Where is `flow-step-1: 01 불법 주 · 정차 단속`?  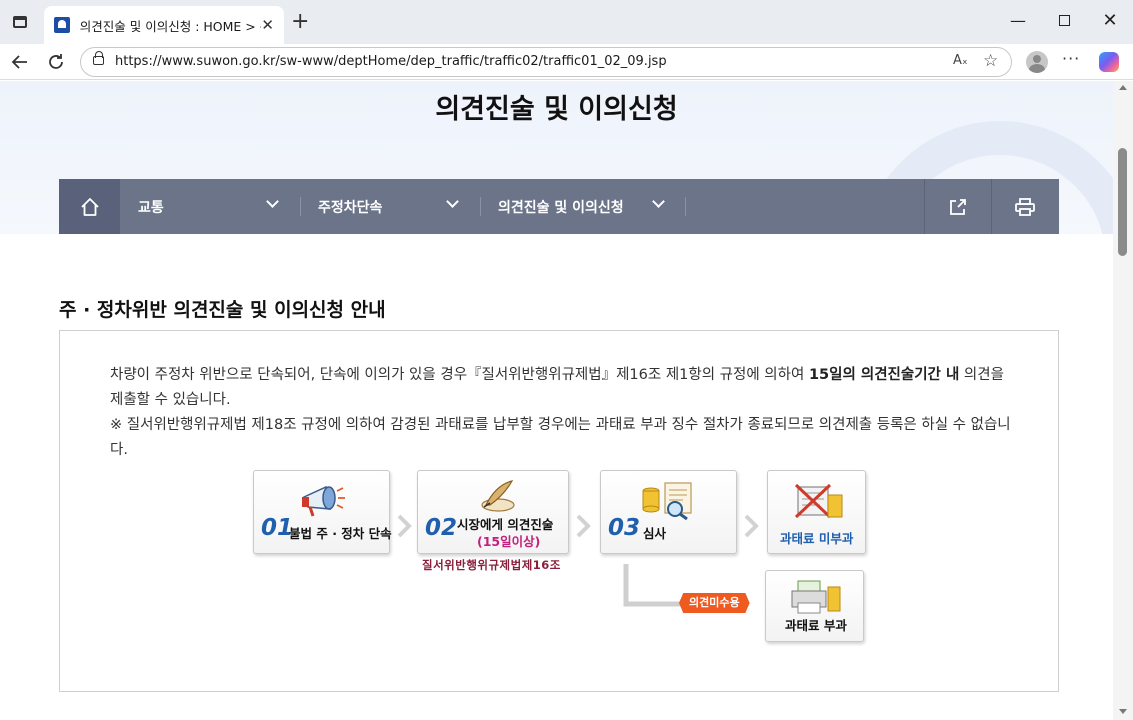
flow-step-1: 01 불법 주 · 정차 단속 is located at coordinates (322, 512).